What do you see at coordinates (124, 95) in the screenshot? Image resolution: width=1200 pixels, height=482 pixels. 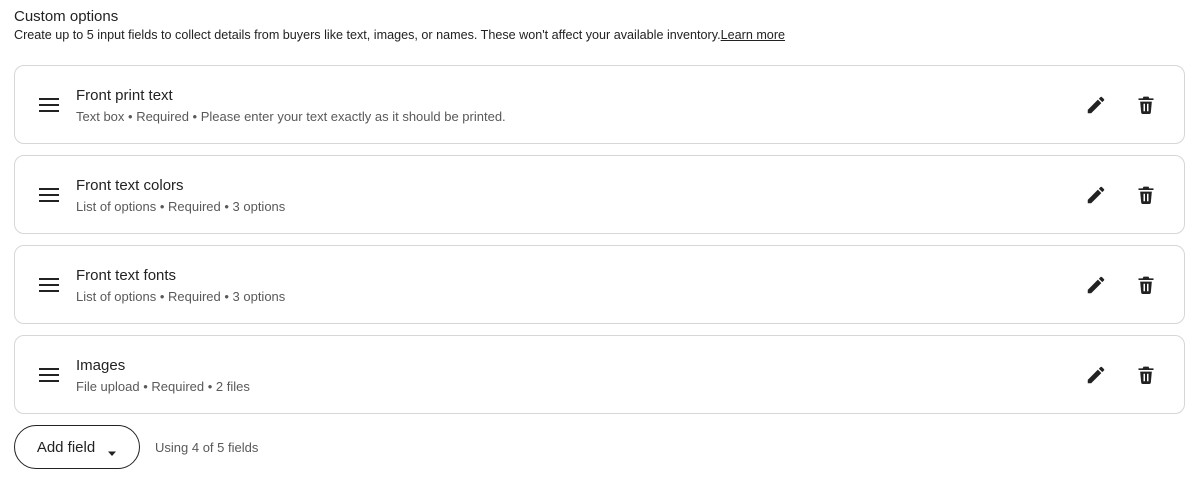 I see `field-name: Front print text` at bounding box center [124, 95].